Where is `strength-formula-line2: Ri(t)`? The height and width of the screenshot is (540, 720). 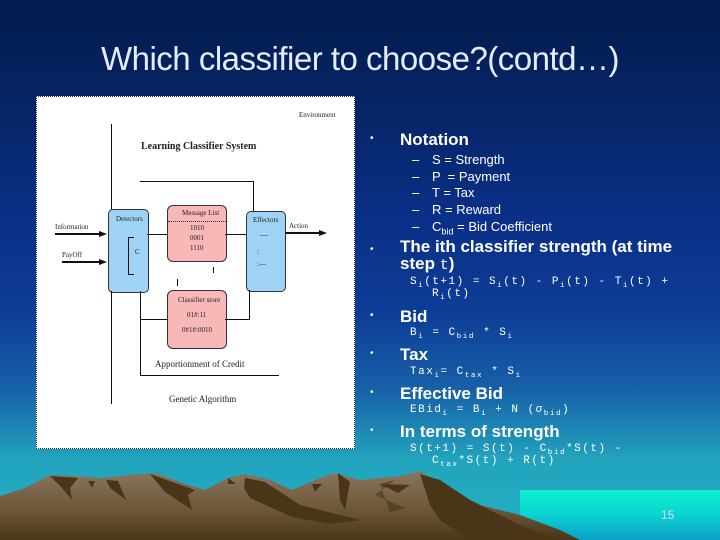 strength-formula-line2: Ri(t) is located at coordinates (451, 295).